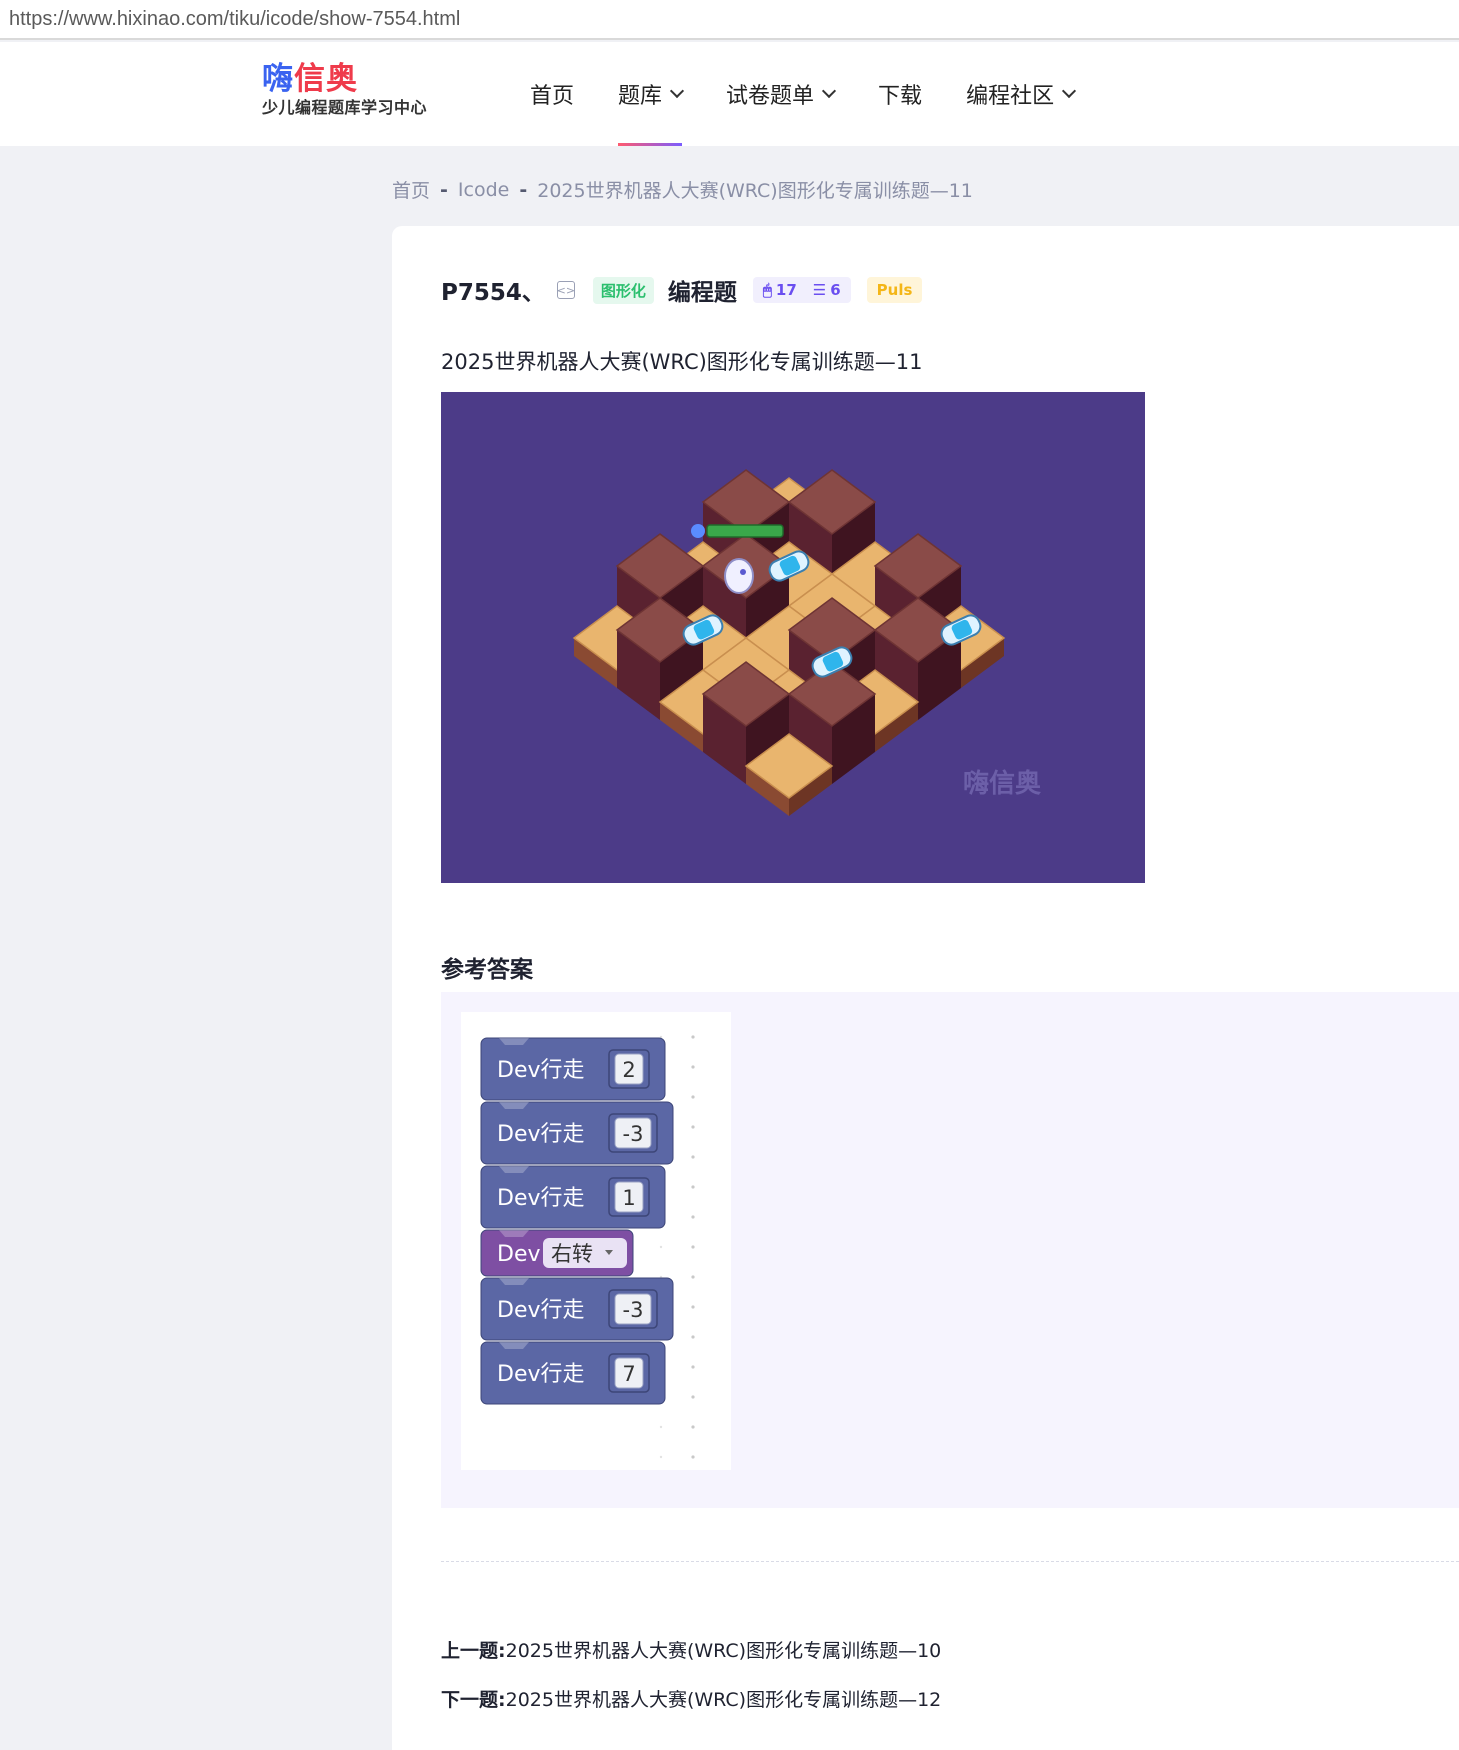 Image resolution: width=1459 pixels, height=1750 pixels. What do you see at coordinates (473, 1651) in the screenshot?
I see `prev-label: 上一题:` at bounding box center [473, 1651].